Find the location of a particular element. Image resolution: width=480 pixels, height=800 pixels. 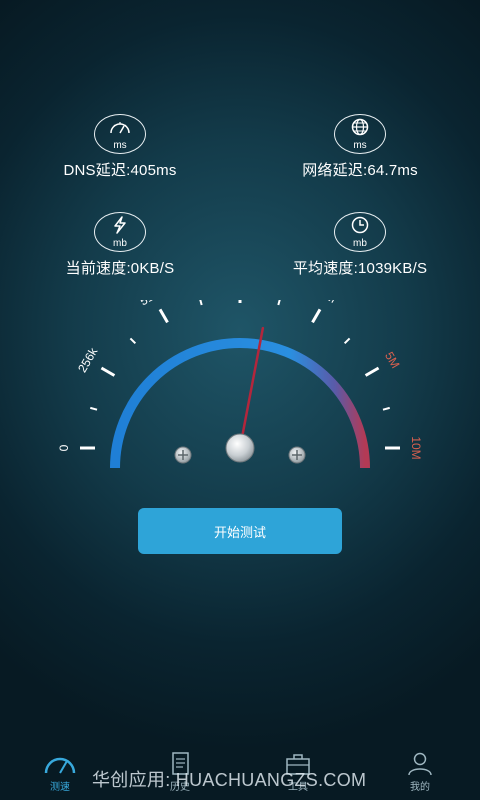

globe-icon is located at coordinates (360, 127).